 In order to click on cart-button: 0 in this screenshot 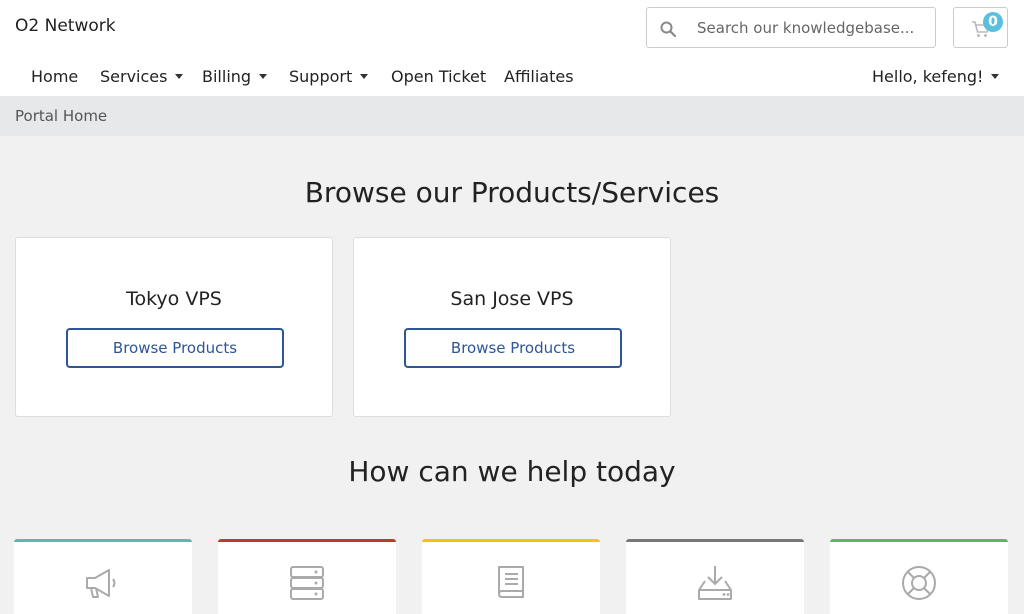, I will do `click(980, 27)`.